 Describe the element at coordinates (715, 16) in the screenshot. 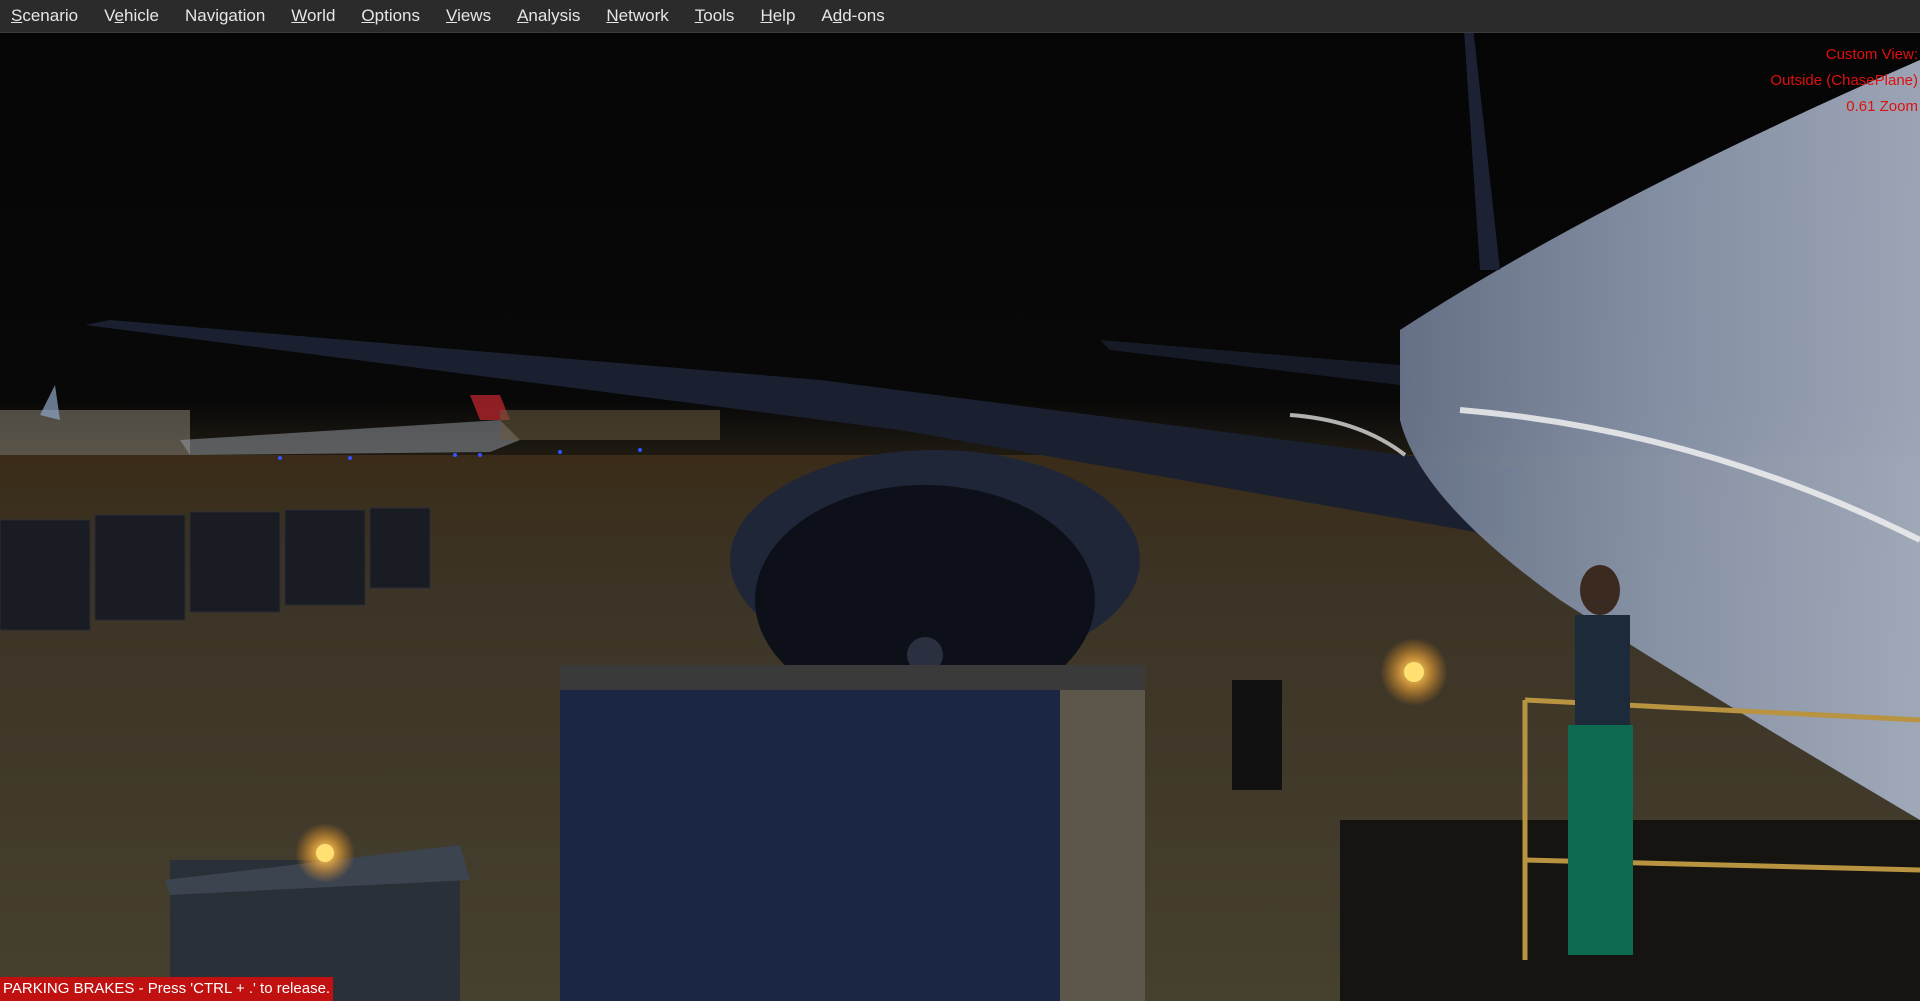

I see `menu-tools: Tools` at that location.